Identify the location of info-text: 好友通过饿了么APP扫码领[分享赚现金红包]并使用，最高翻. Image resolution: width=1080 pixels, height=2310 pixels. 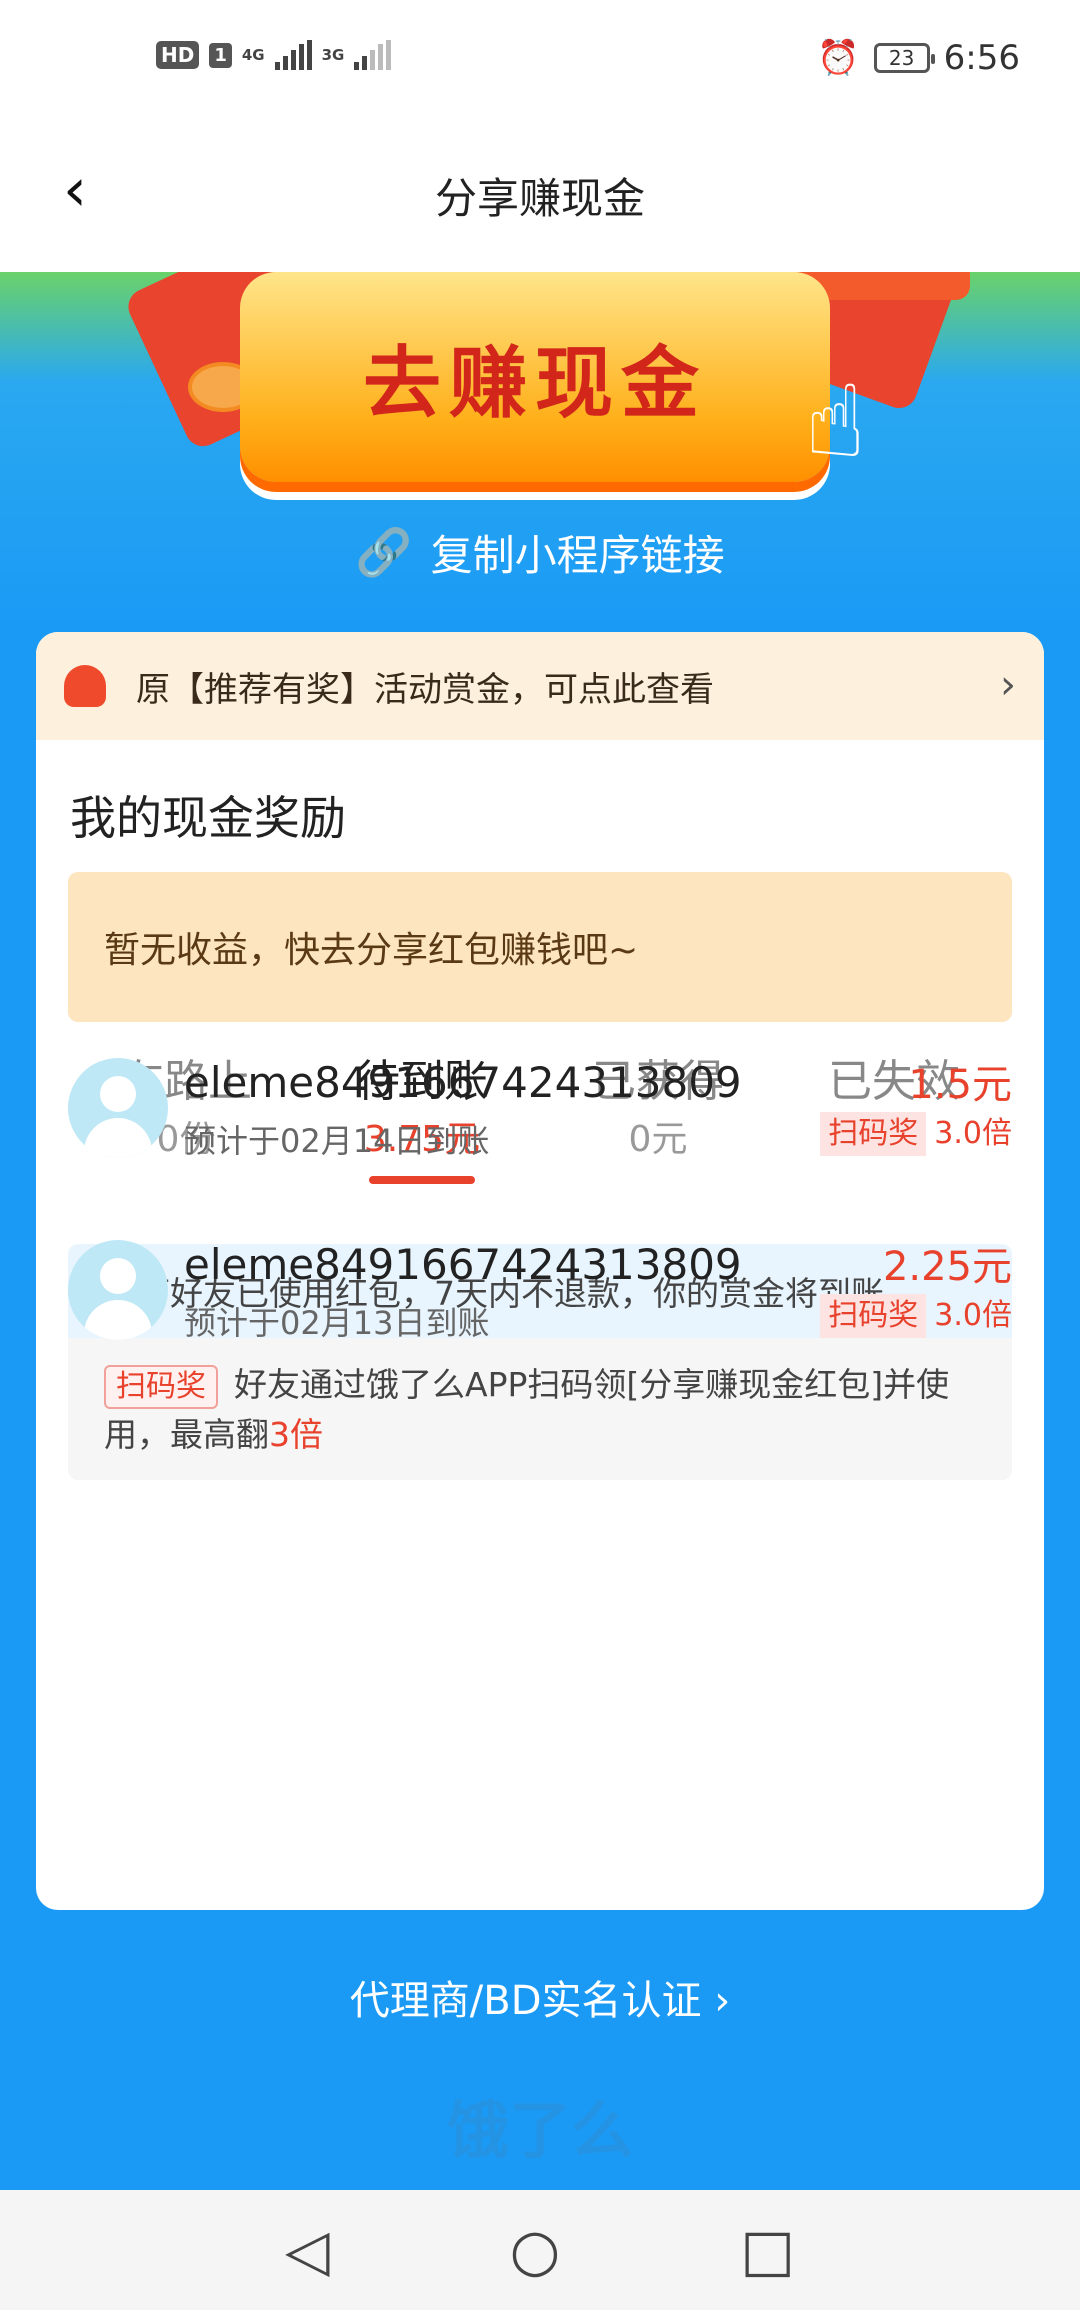
(527, 1409).